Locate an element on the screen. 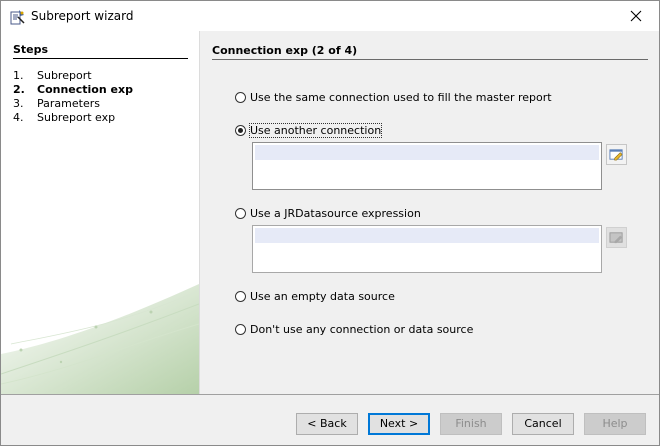  expression-editor-icon is located at coordinates (616, 155).